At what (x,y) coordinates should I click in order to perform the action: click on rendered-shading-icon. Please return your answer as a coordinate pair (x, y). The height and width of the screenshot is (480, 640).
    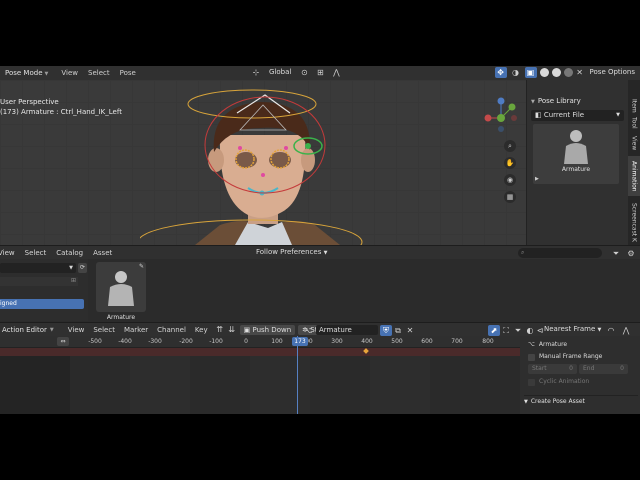
    Looking at the image, I should click on (568, 72).